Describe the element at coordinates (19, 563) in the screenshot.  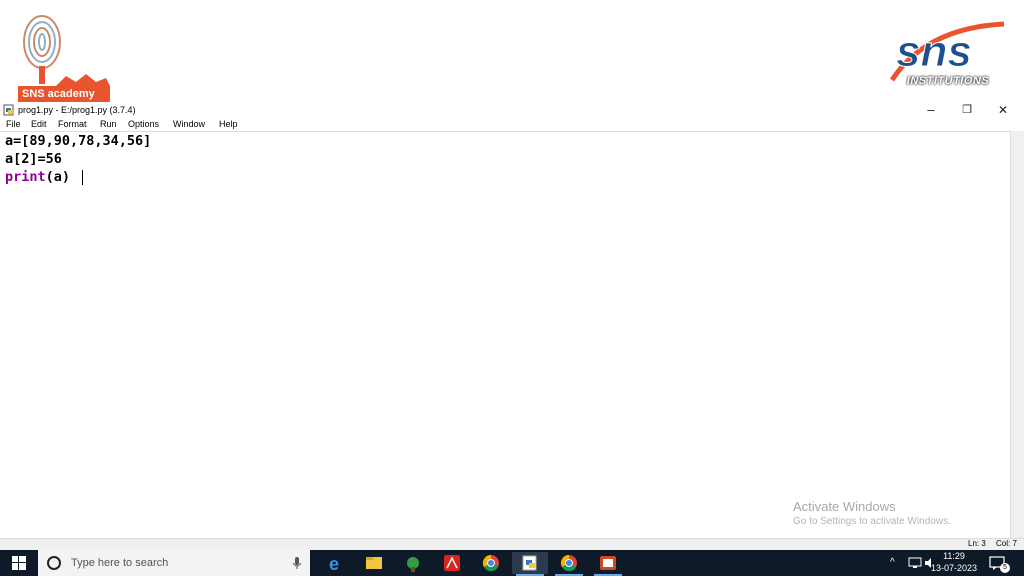
I see `windows-start-icon` at that location.